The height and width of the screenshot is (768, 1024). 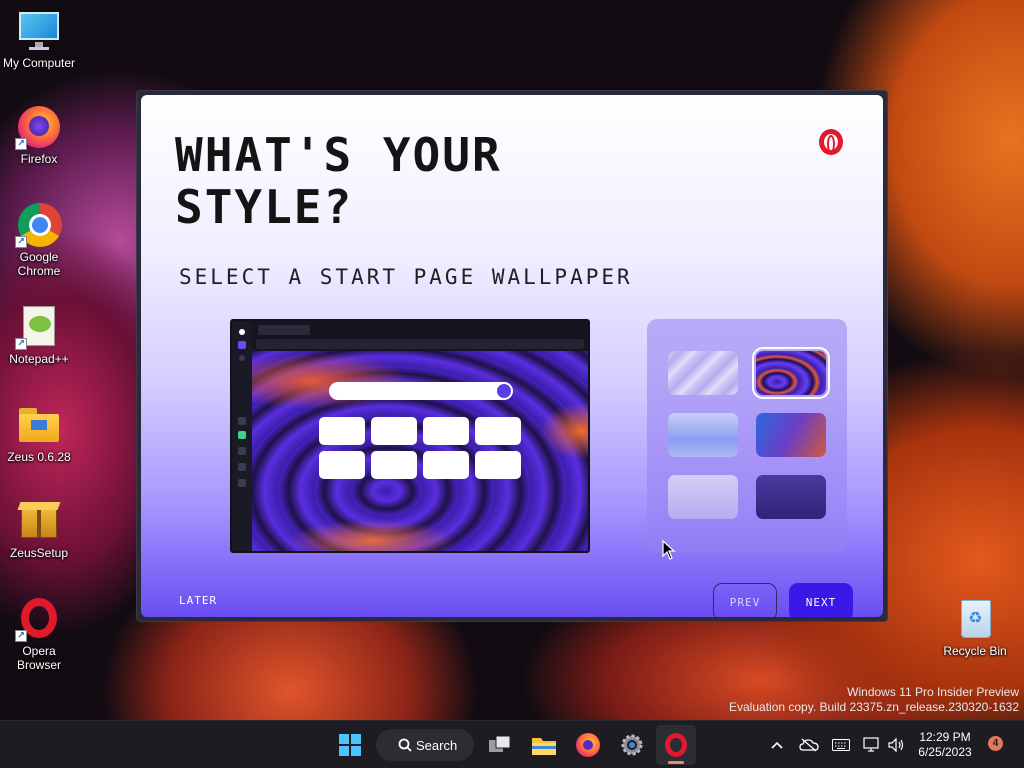 I want to click on start-page-preview, so click(x=410, y=436).